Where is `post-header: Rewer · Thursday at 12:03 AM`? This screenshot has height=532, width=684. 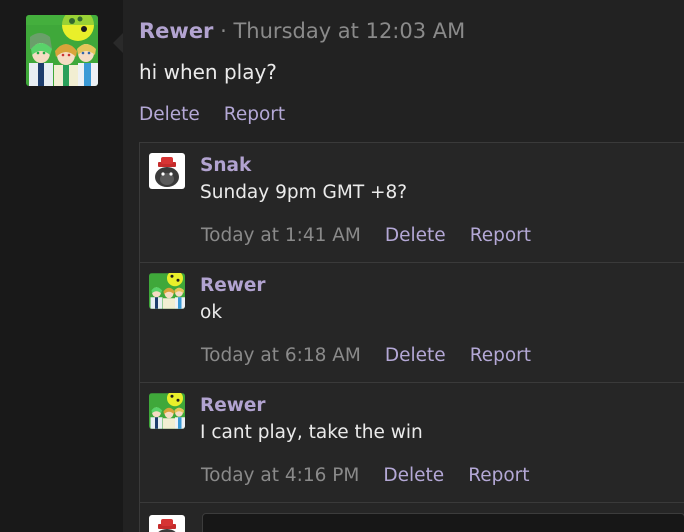
post-header: Rewer · Thursday at 12:03 AM is located at coordinates (302, 31).